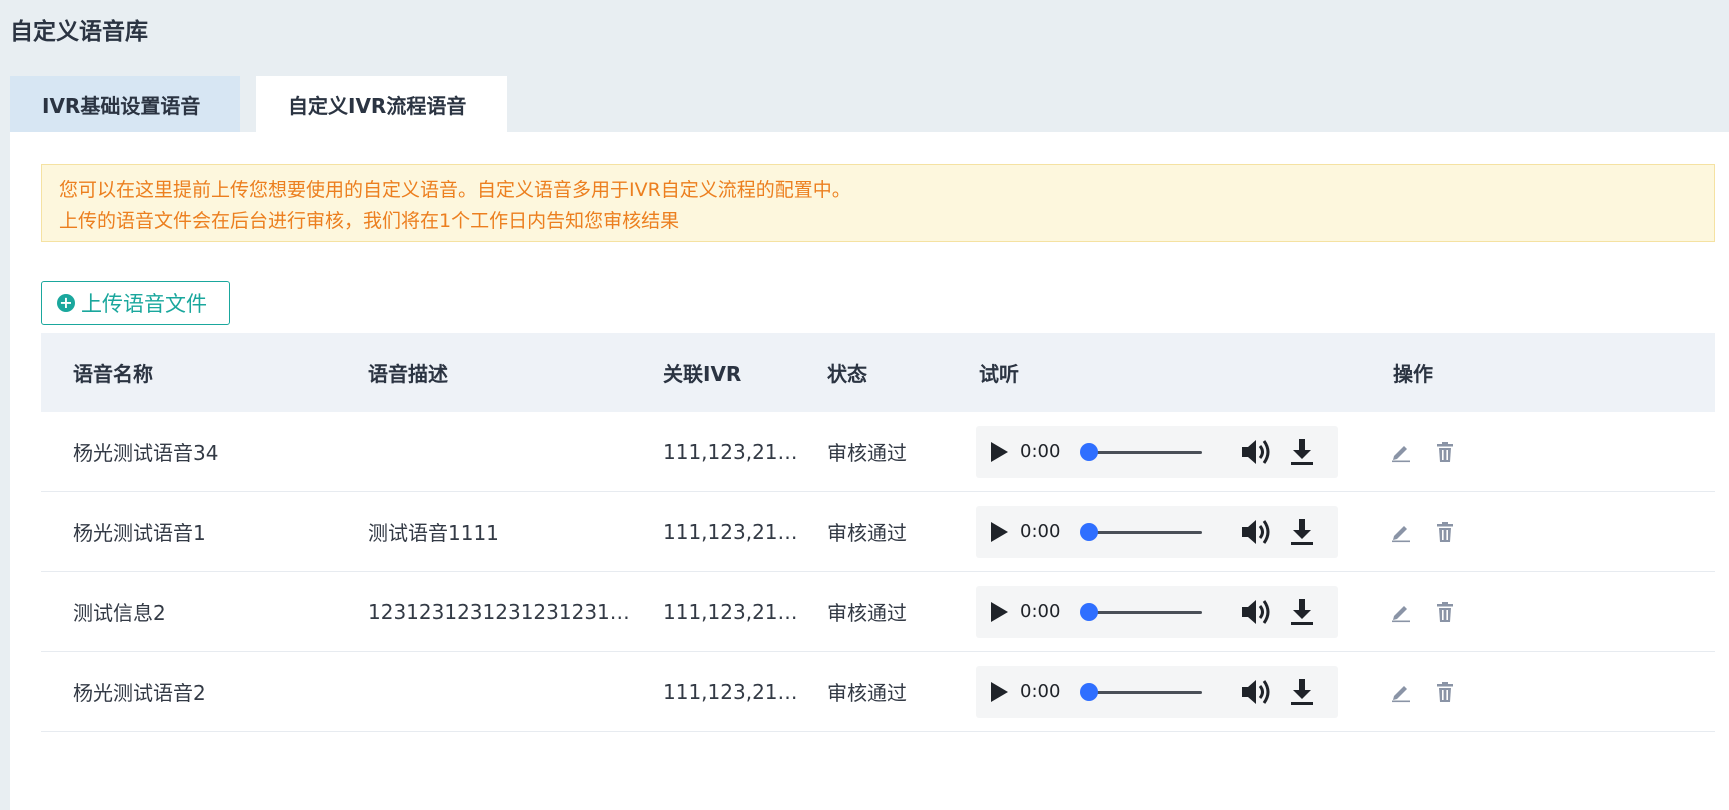  What do you see at coordinates (113, 374) in the screenshot?
I see `header-name: 语音名称` at bounding box center [113, 374].